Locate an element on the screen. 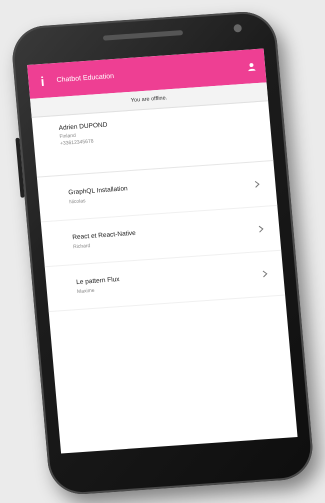  list-item-text: React et React-Native Richard is located at coordinates (165, 235).